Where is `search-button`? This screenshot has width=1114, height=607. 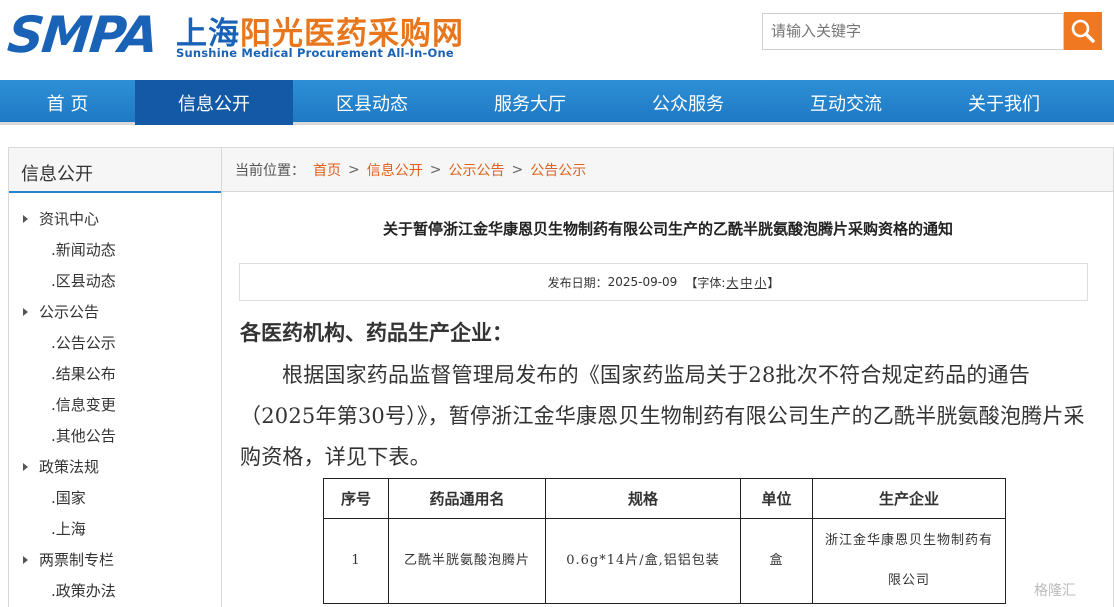 search-button is located at coordinates (1083, 31).